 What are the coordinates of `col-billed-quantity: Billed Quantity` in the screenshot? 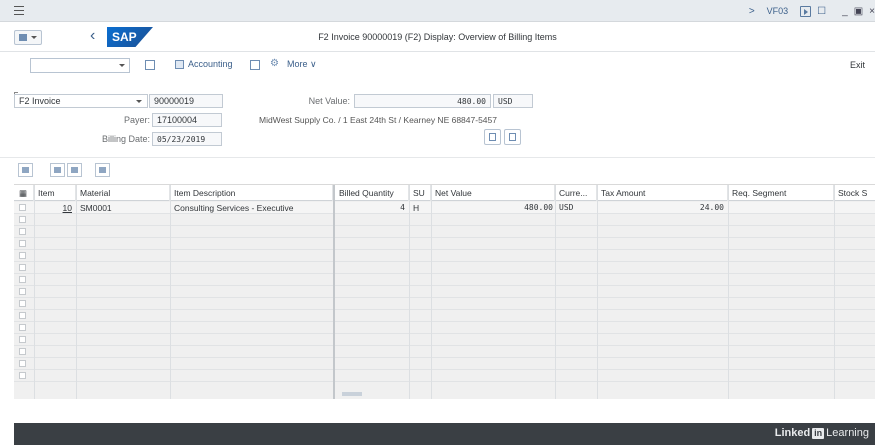 It's located at (372, 193).